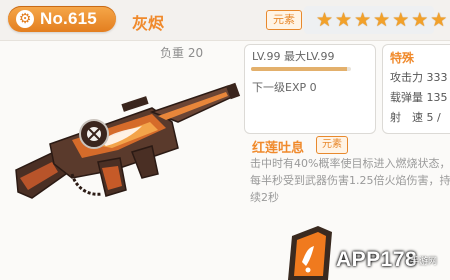 The height and width of the screenshot is (280, 450). I want to click on level-panel: LV.99 最大LV.99 下一级EXP 0, so click(310, 89).